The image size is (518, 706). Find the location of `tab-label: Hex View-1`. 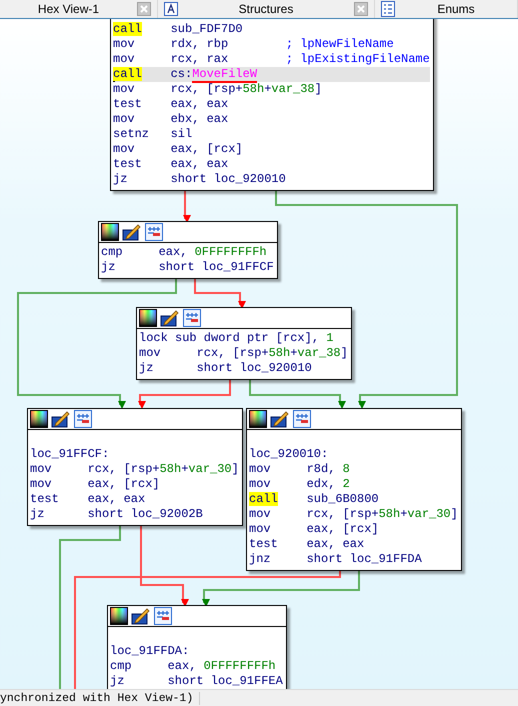

tab-label: Hex View-1 is located at coordinates (68, 9).